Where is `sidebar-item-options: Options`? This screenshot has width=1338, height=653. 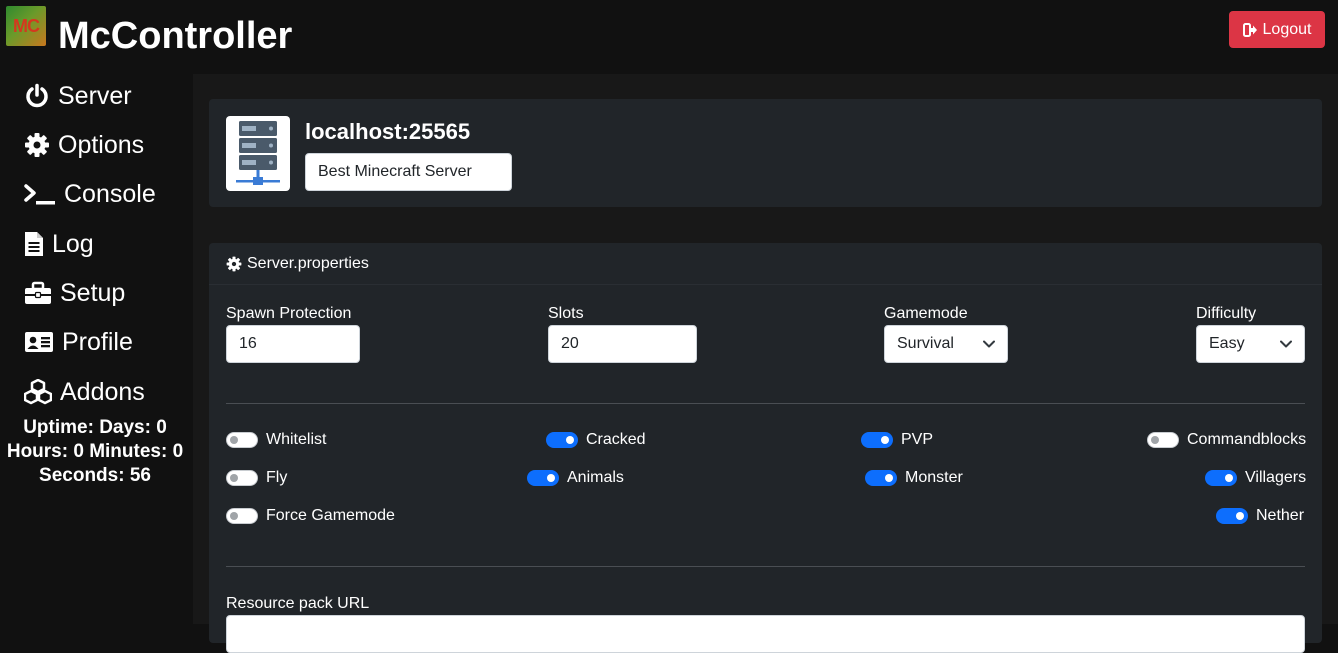
sidebar-item-options: Options is located at coordinates (84, 145).